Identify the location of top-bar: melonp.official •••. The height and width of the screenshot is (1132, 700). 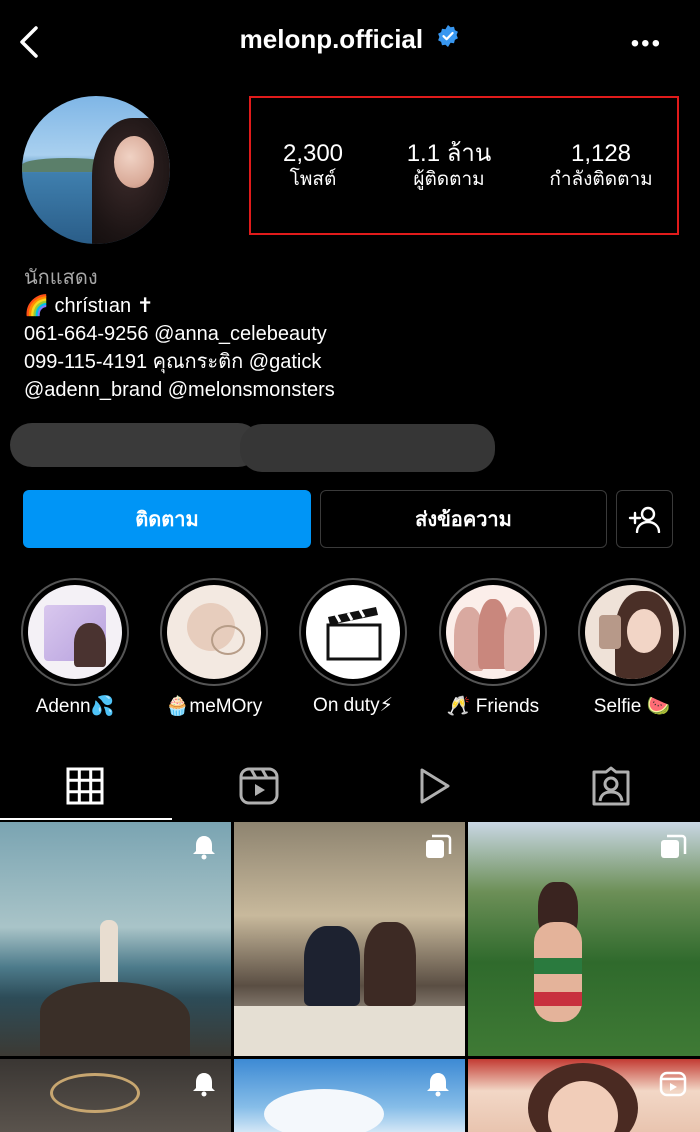
(350, 42).